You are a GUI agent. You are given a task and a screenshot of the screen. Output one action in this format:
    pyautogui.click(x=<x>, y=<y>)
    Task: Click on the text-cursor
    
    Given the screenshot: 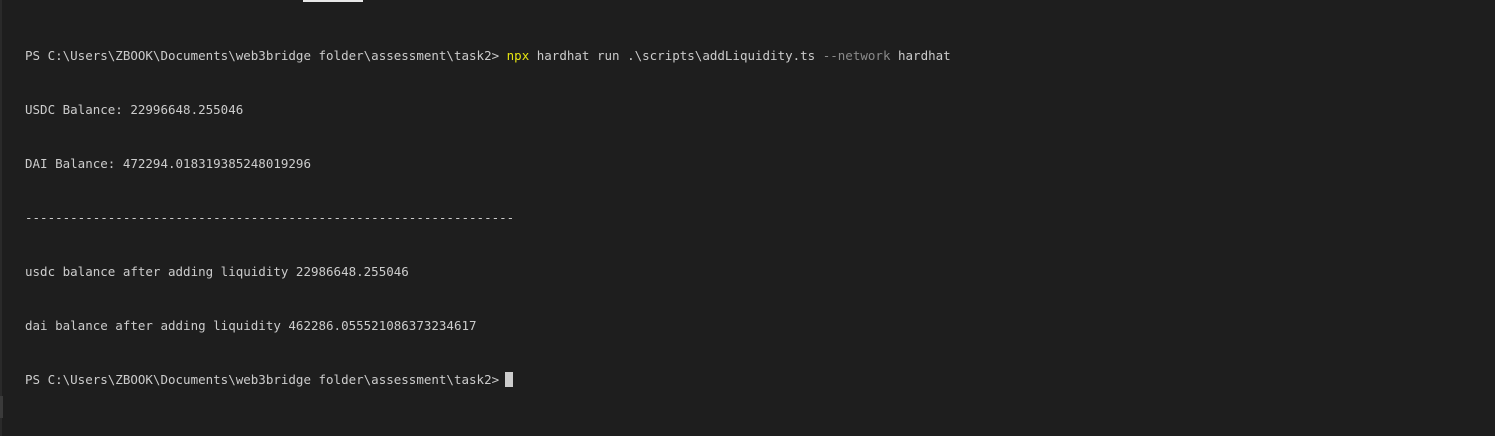 What is the action you would take?
    pyautogui.click(x=509, y=379)
    